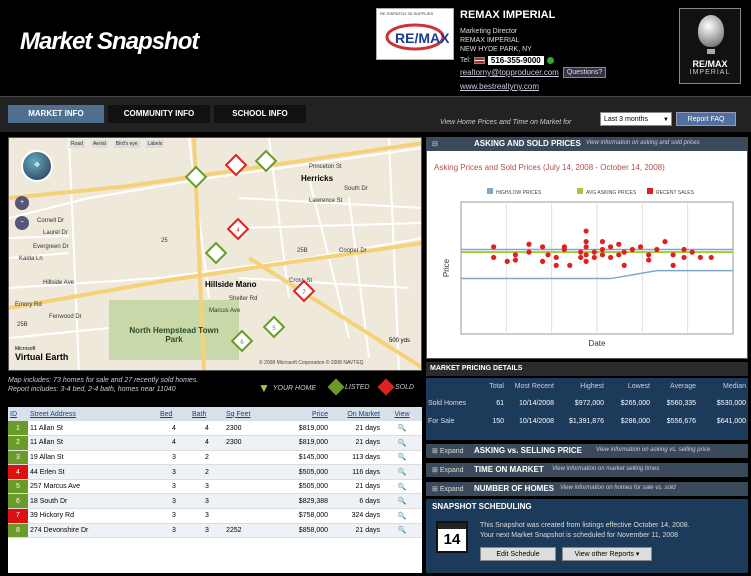 This screenshot has height=576, width=751. I want to click on report-faq-button: Report FAQ, so click(706, 119).